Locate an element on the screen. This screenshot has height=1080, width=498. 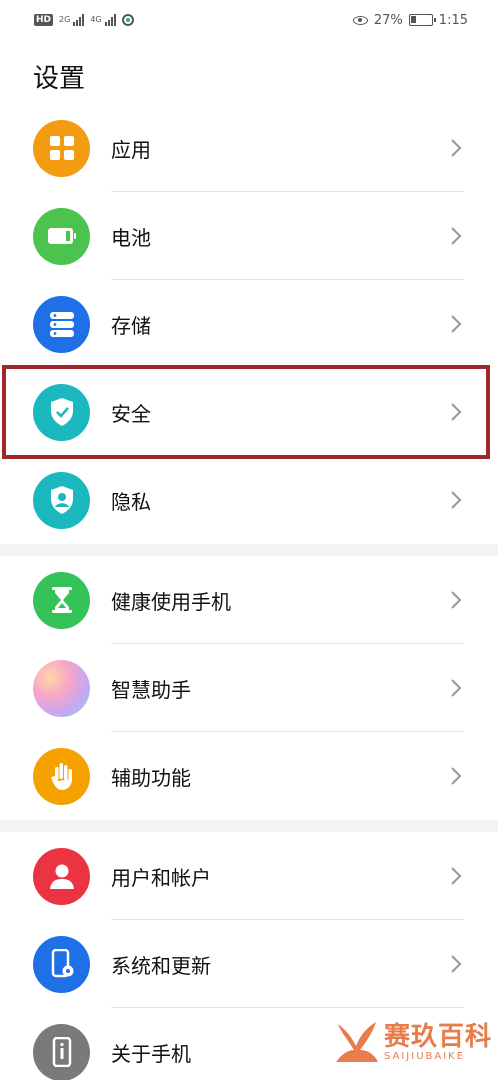
clock: 1:15 is located at coordinates (453, 20).